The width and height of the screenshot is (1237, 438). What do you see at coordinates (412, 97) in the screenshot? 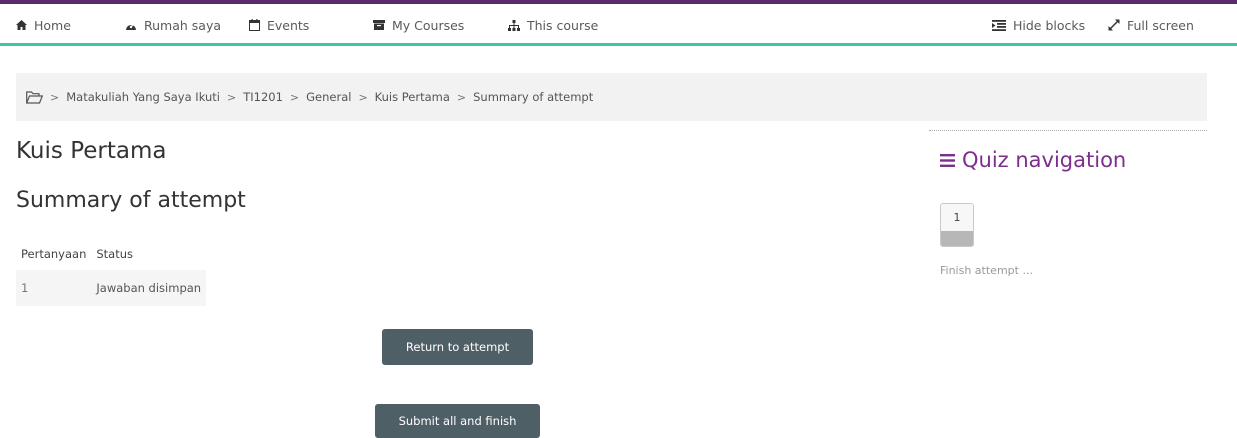
I see `breadcrumb-quiz: Kuis Pertama` at bounding box center [412, 97].